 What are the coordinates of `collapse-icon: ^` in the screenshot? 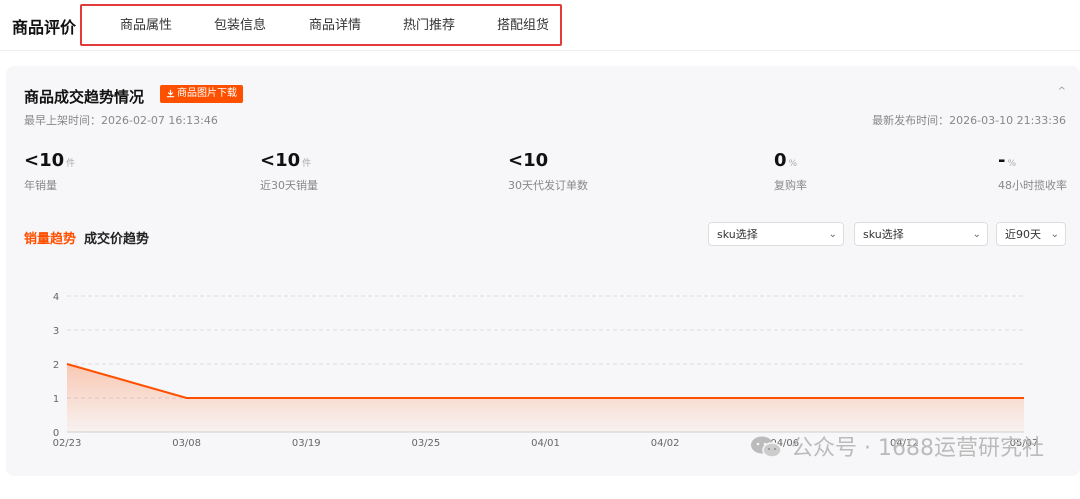 It's located at (1062, 91).